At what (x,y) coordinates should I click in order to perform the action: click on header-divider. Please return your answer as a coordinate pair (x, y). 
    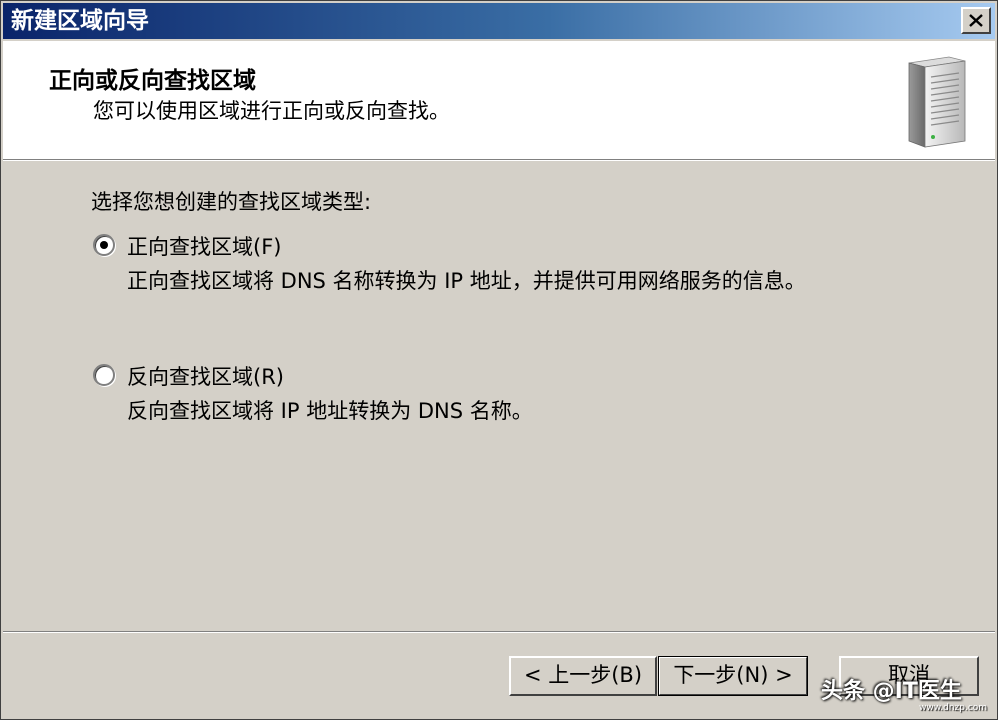
    Looking at the image, I should click on (499, 160).